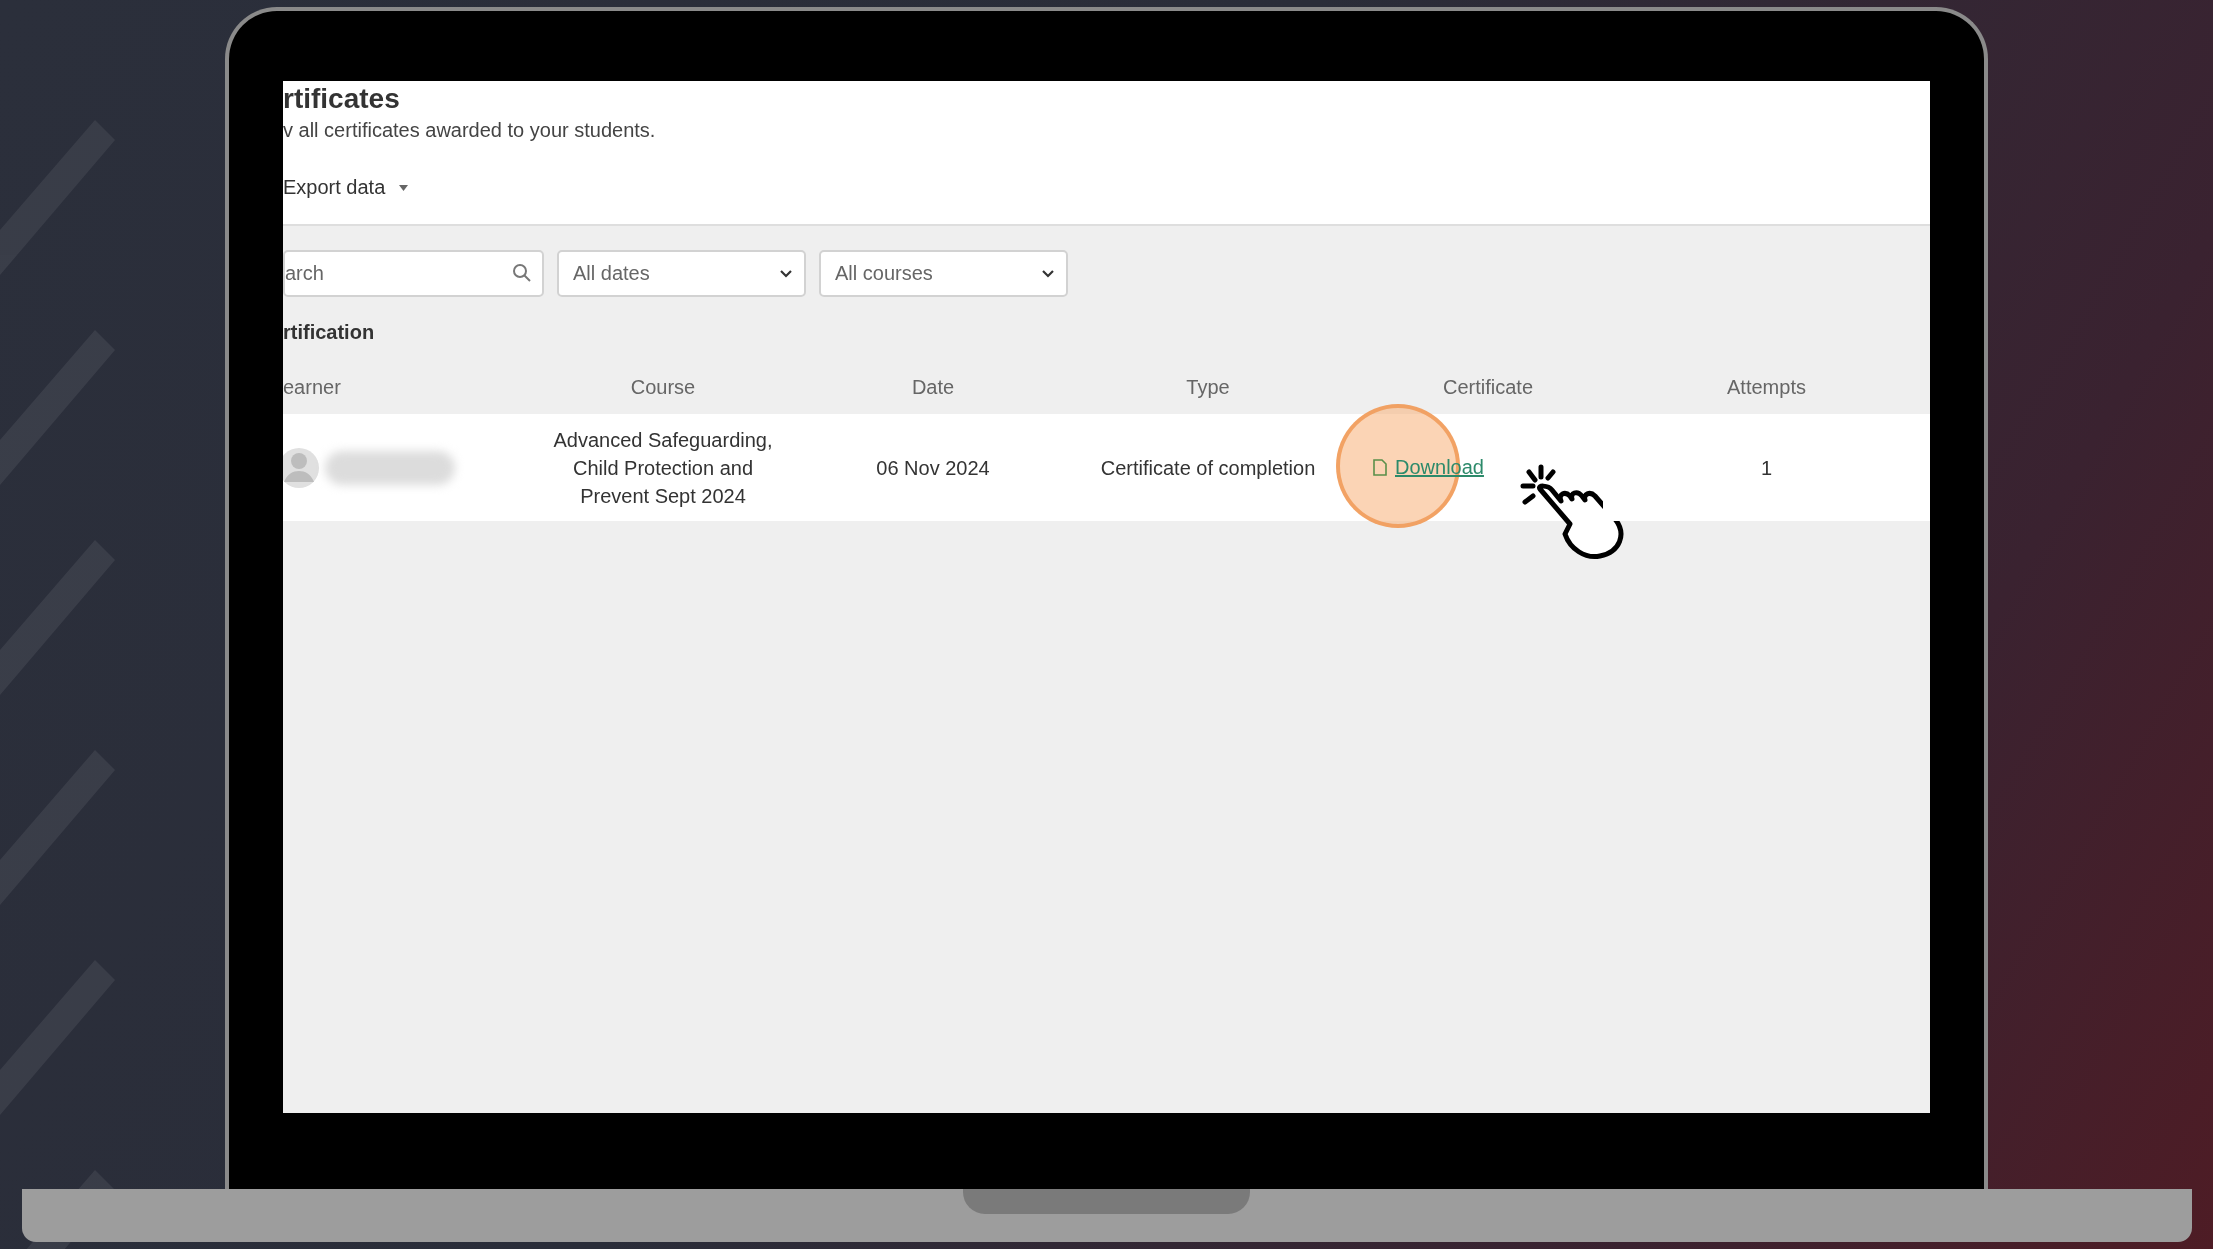 The image size is (2213, 1249). What do you see at coordinates (663, 387) in the screenshot?
I see `column-header: Course` at bounding box center [663, 387].